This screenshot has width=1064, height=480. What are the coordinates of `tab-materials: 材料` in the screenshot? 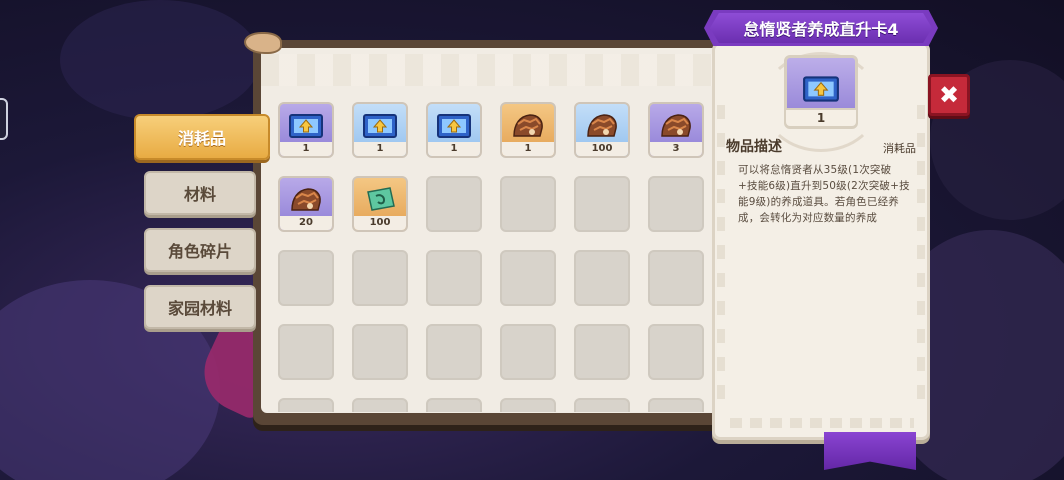 It's located at (200, 193).